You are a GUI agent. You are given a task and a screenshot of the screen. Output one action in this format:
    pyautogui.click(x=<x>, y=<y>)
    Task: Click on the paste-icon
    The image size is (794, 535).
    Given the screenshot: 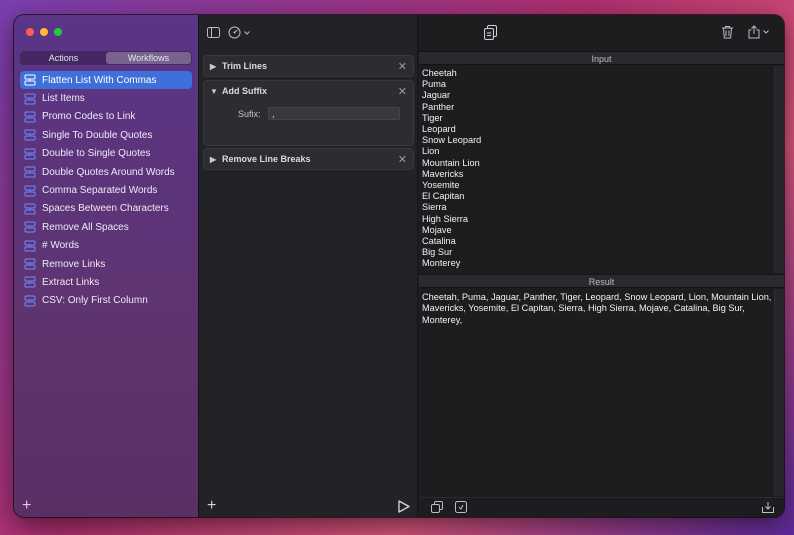 What is the action you would take?
    pyautogui.click(x=461, y=507)
    